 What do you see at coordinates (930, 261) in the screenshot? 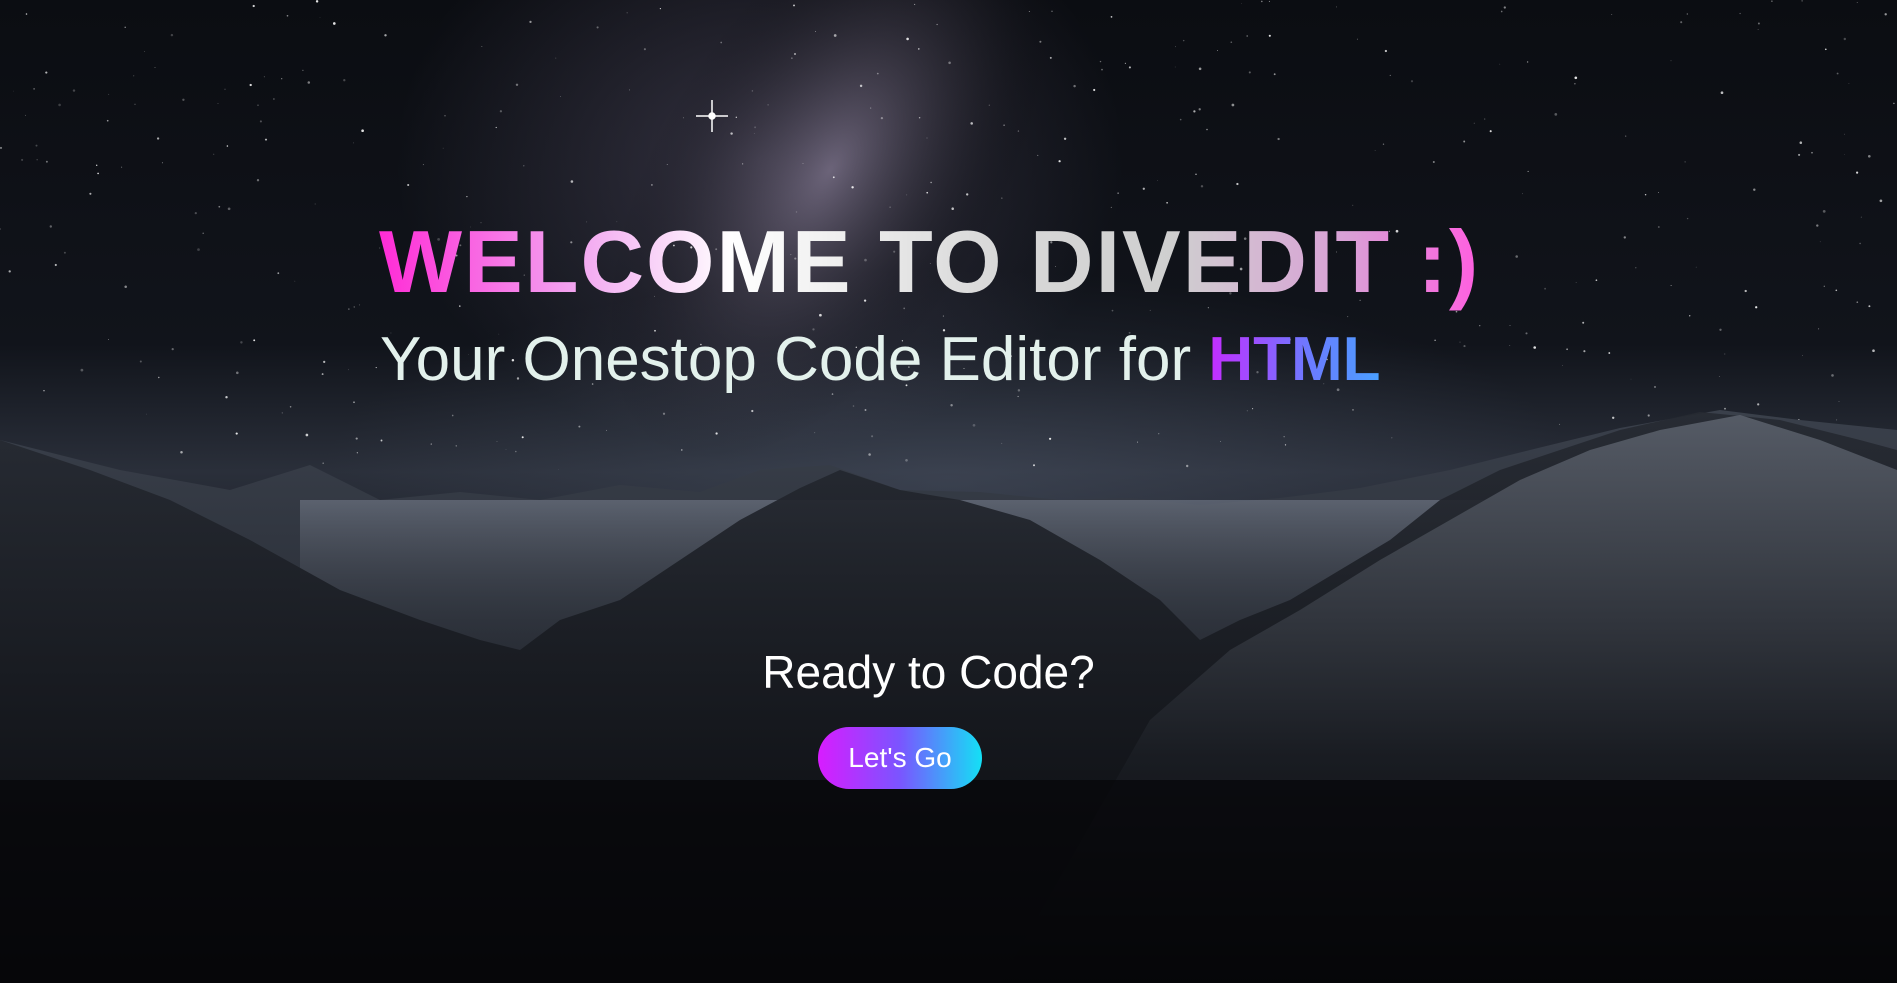
I see `page-title: WELCOME TO DIVEDIT :)` at bounding box center [930, 261].